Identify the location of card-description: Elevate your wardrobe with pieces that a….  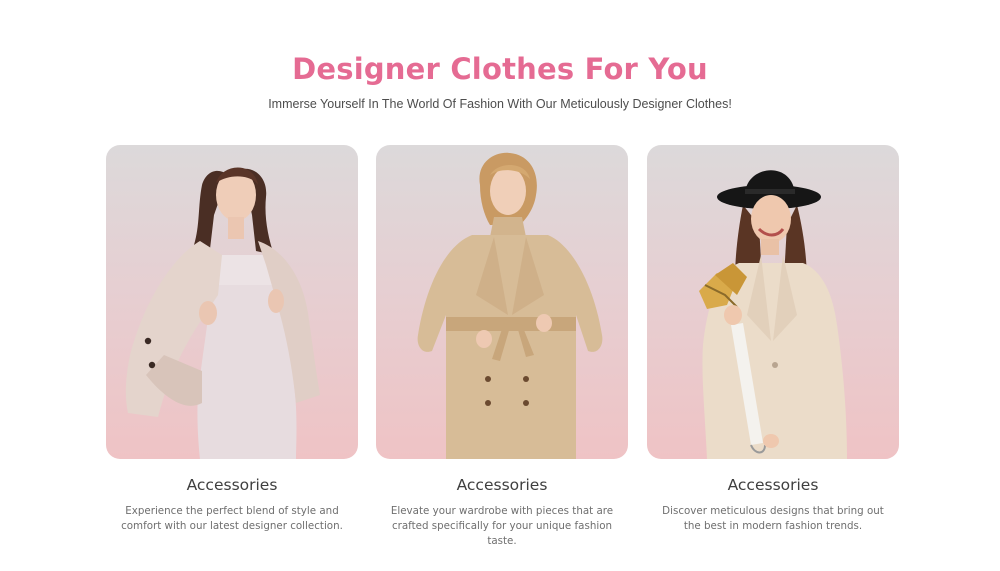
(502, 526).